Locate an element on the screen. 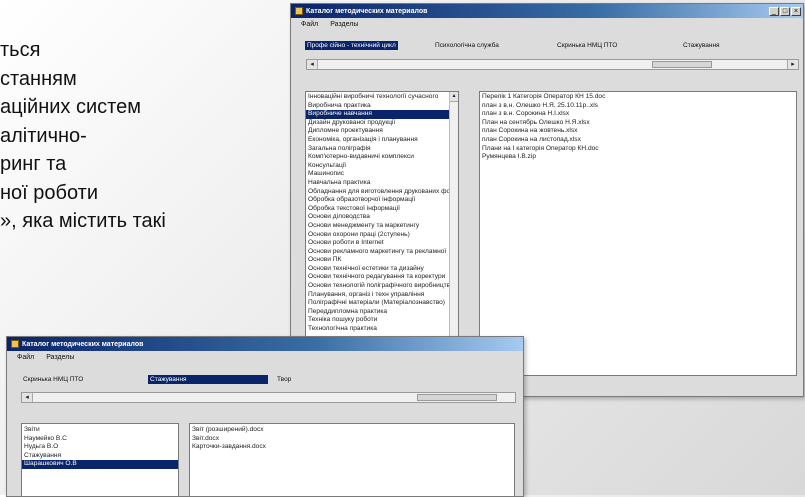 The height and width of the screenshot is (497, 805). file-item: Звіт.docx is located at coordinates (352, 439).